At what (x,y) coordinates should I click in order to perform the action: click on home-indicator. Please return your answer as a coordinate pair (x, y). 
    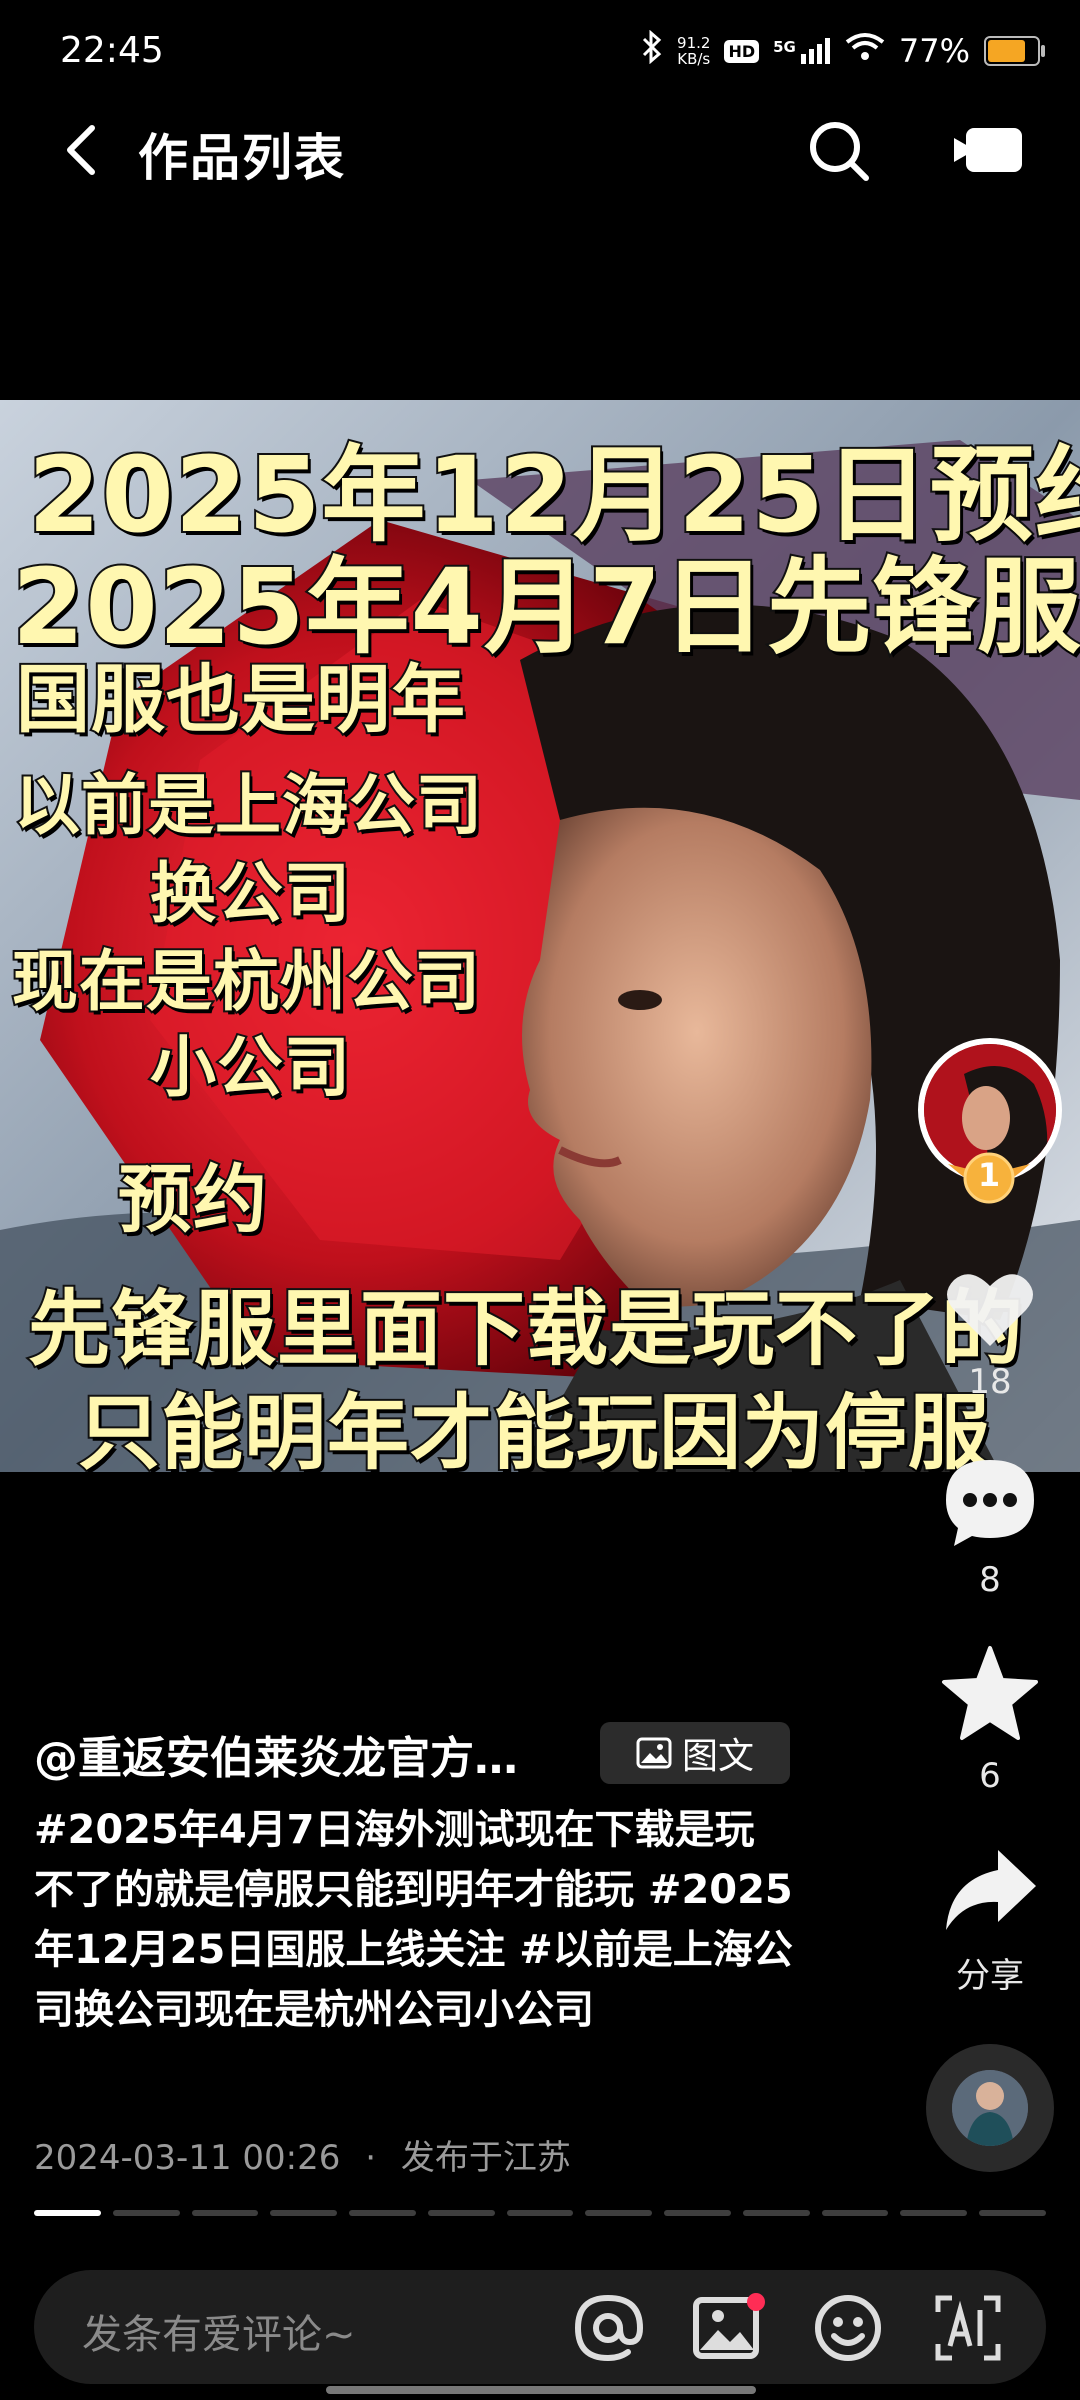
    Looking at the image, I should click on (541, 2390).